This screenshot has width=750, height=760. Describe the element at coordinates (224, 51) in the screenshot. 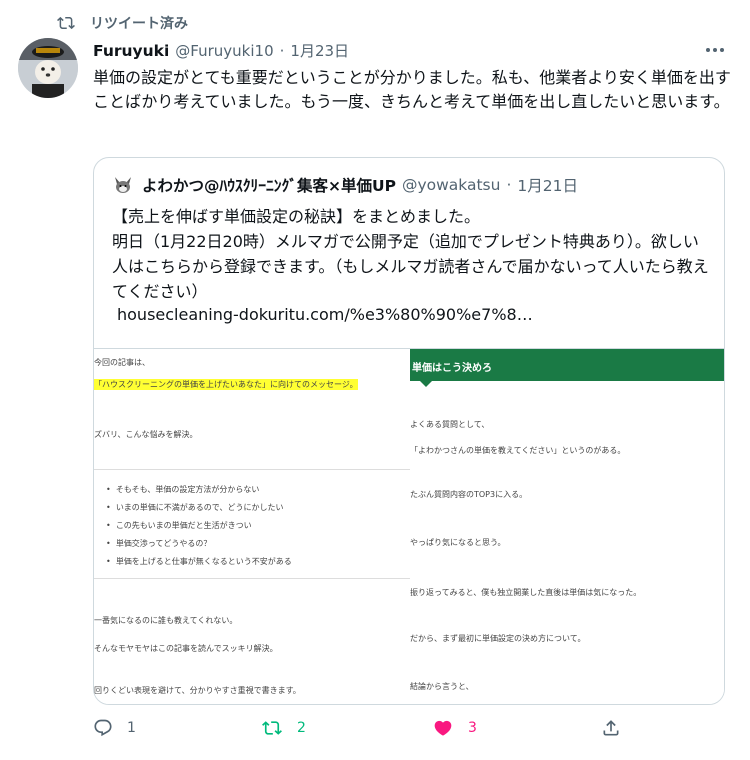

I see `author-handle: @Furuyuki10` at that location.